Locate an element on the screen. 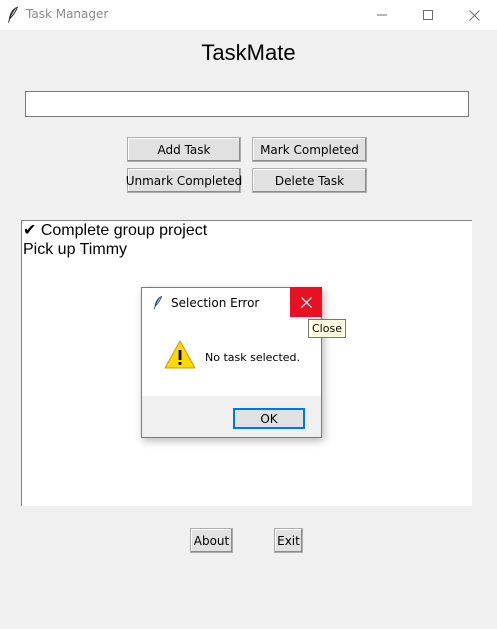  add-task-button: Add Task is located at coordinates (184, 149).